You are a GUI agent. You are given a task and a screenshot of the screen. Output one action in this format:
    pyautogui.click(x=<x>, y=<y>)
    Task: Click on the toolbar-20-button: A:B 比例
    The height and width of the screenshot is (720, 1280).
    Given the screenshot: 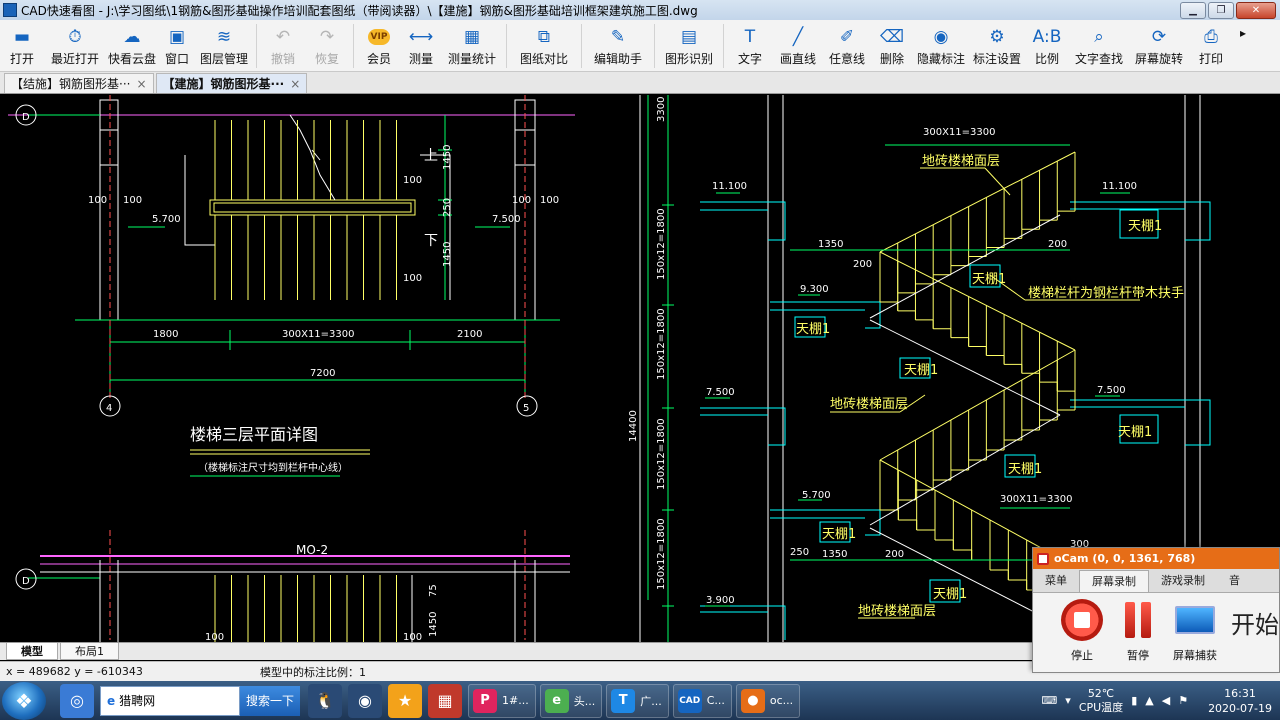 What is the action you would take?
    pyautogui.click(x=1047, y=46)
    